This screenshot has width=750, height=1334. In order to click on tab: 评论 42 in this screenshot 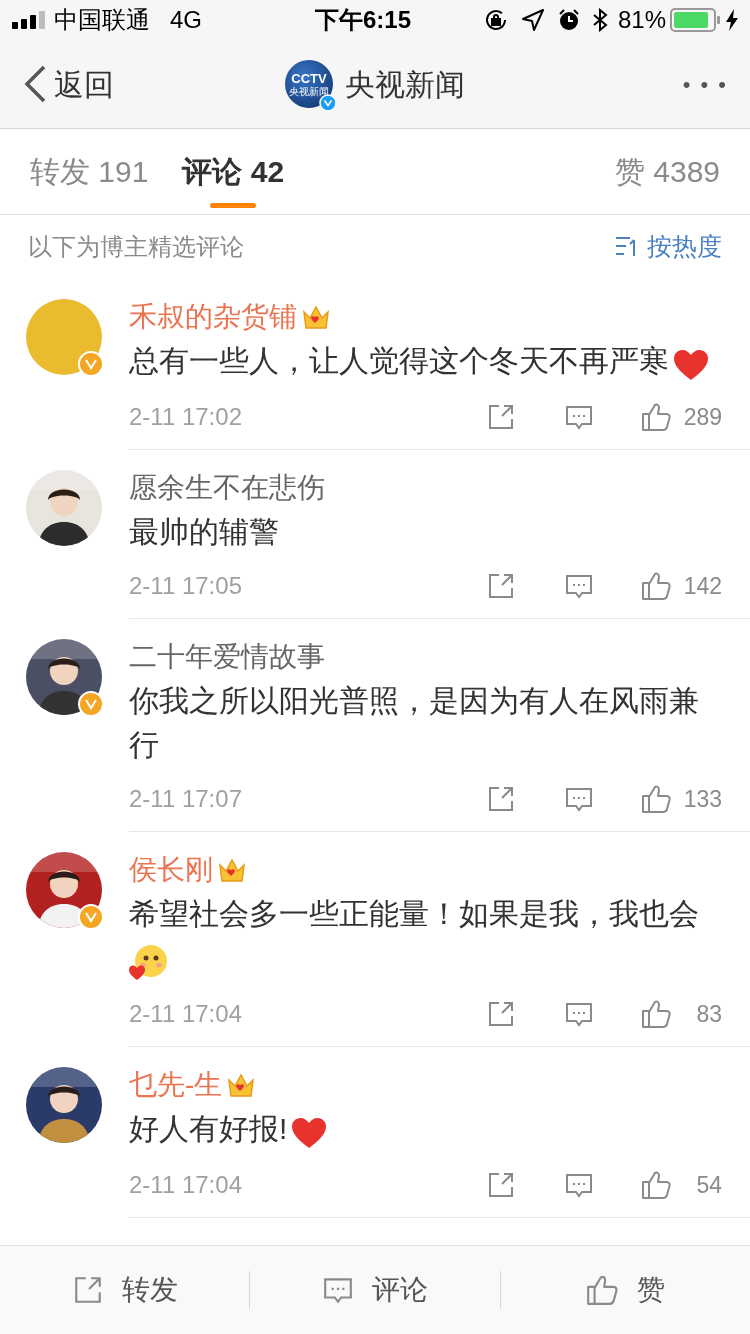, I will do `click(233, 171)`.